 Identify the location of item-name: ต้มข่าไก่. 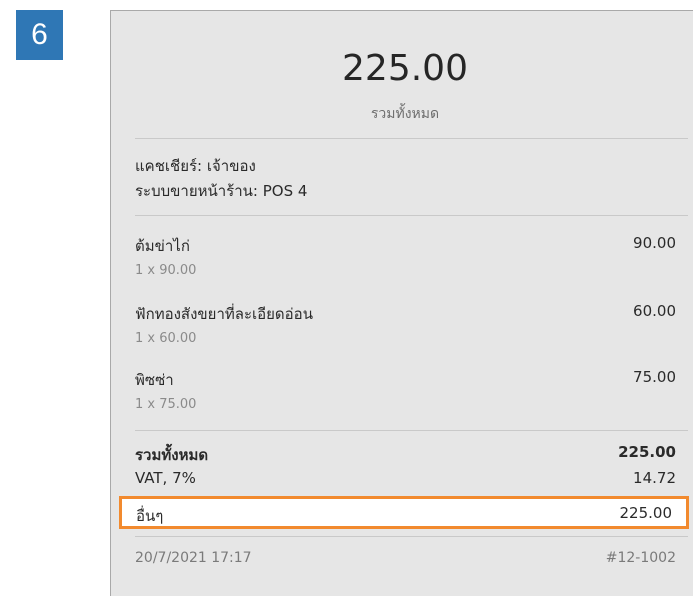
(162, 246).